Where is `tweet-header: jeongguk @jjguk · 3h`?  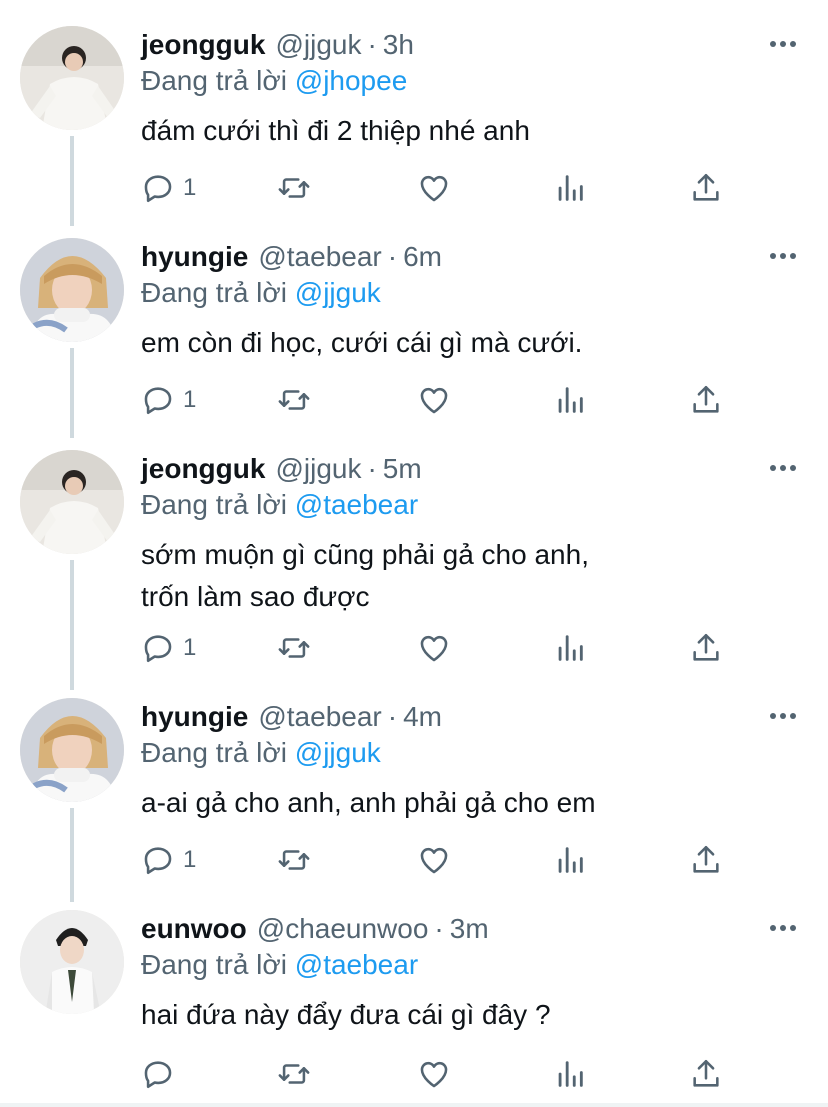
tweet-header: jeongguk @jjguk · 3h is located at coordinates (277, 45).